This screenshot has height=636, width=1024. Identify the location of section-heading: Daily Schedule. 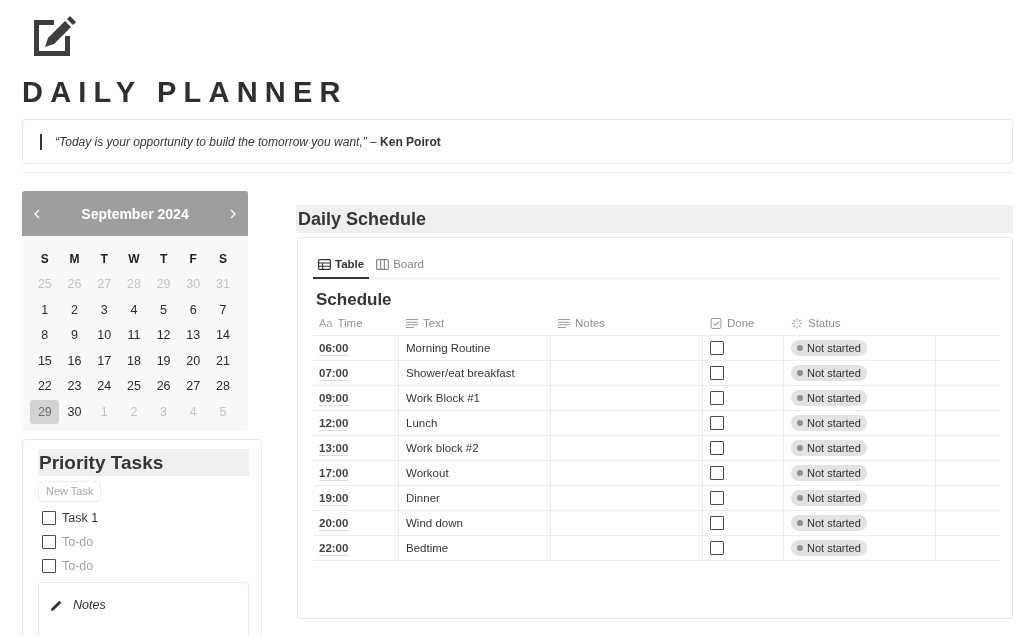
(654, 219).